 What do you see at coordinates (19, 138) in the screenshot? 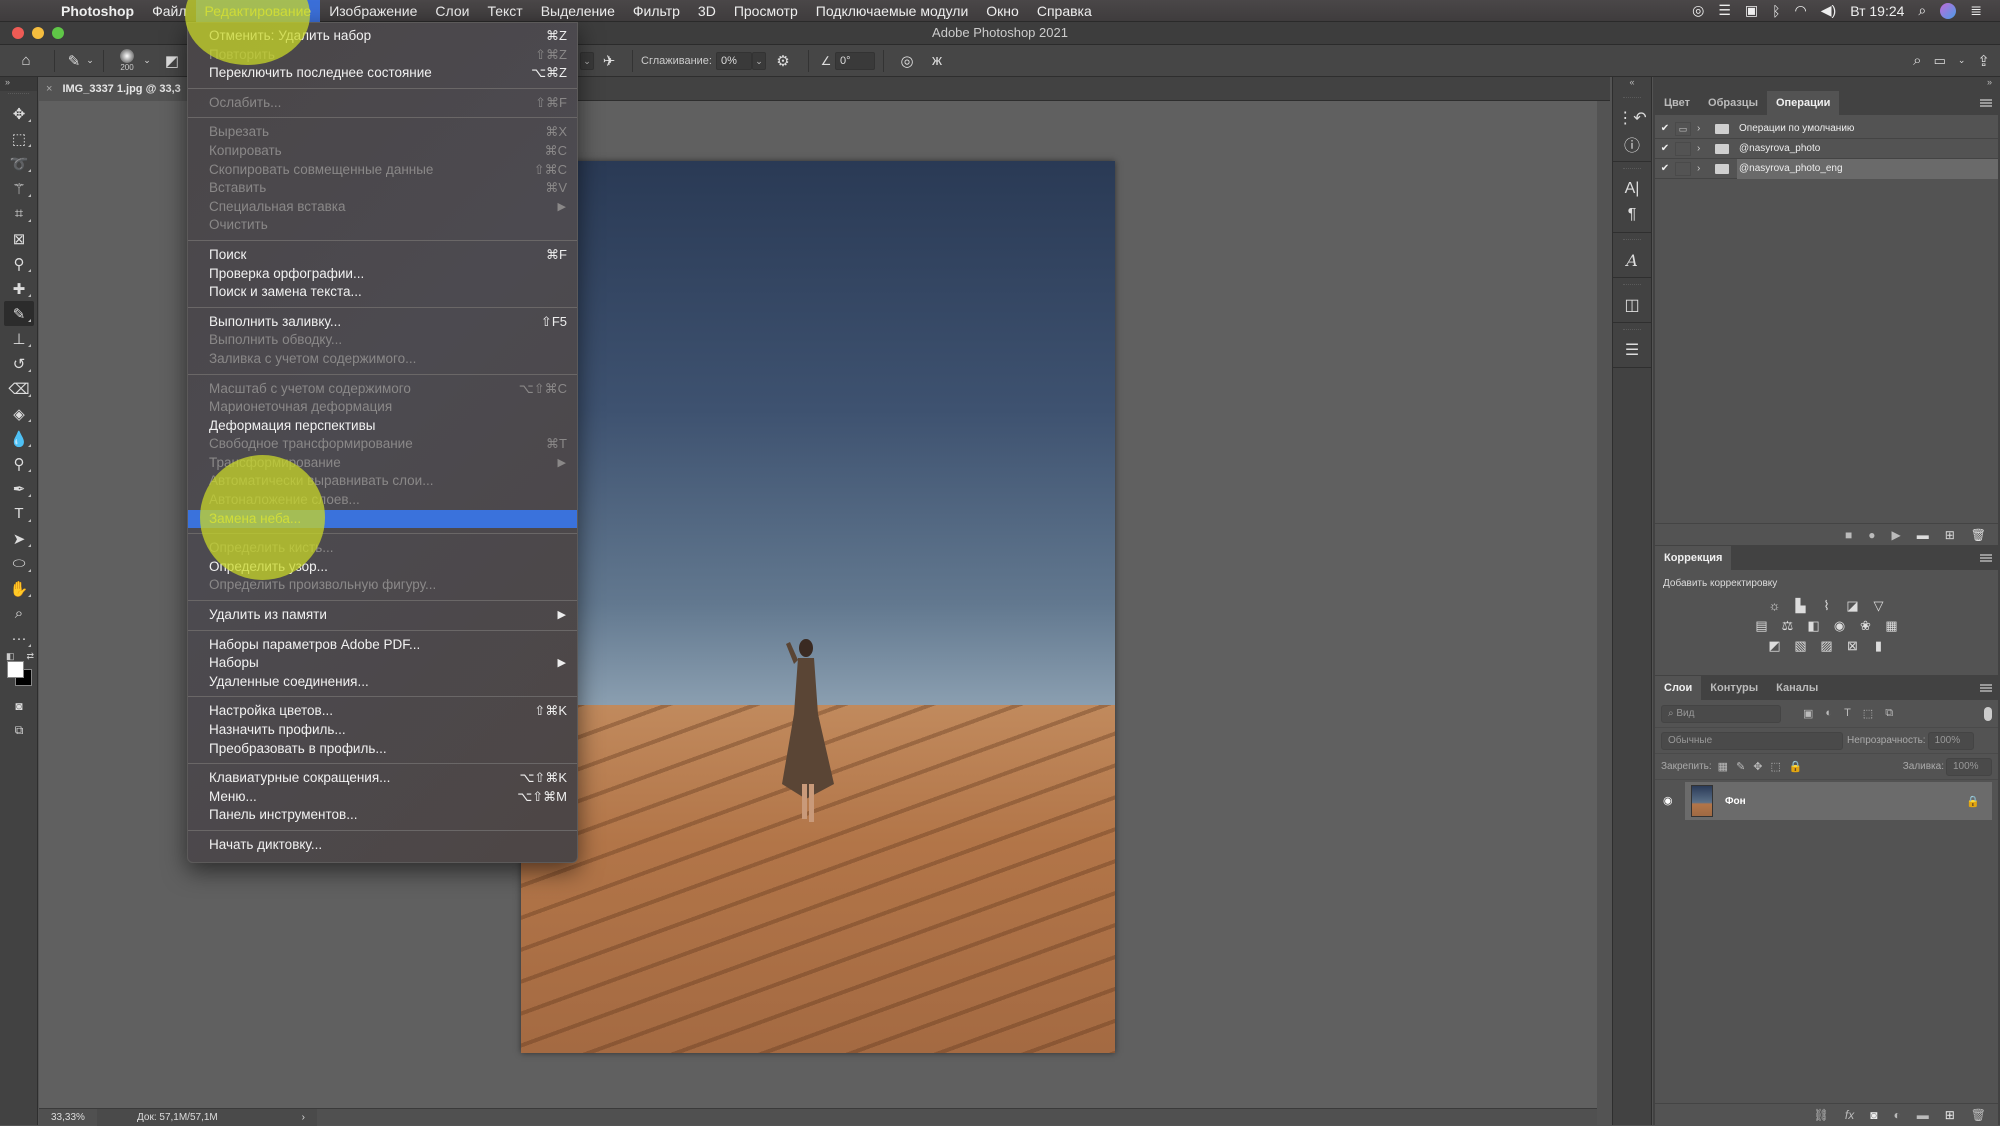
I see `marquee-tool: ⬚` at bounding box center [19, 138].